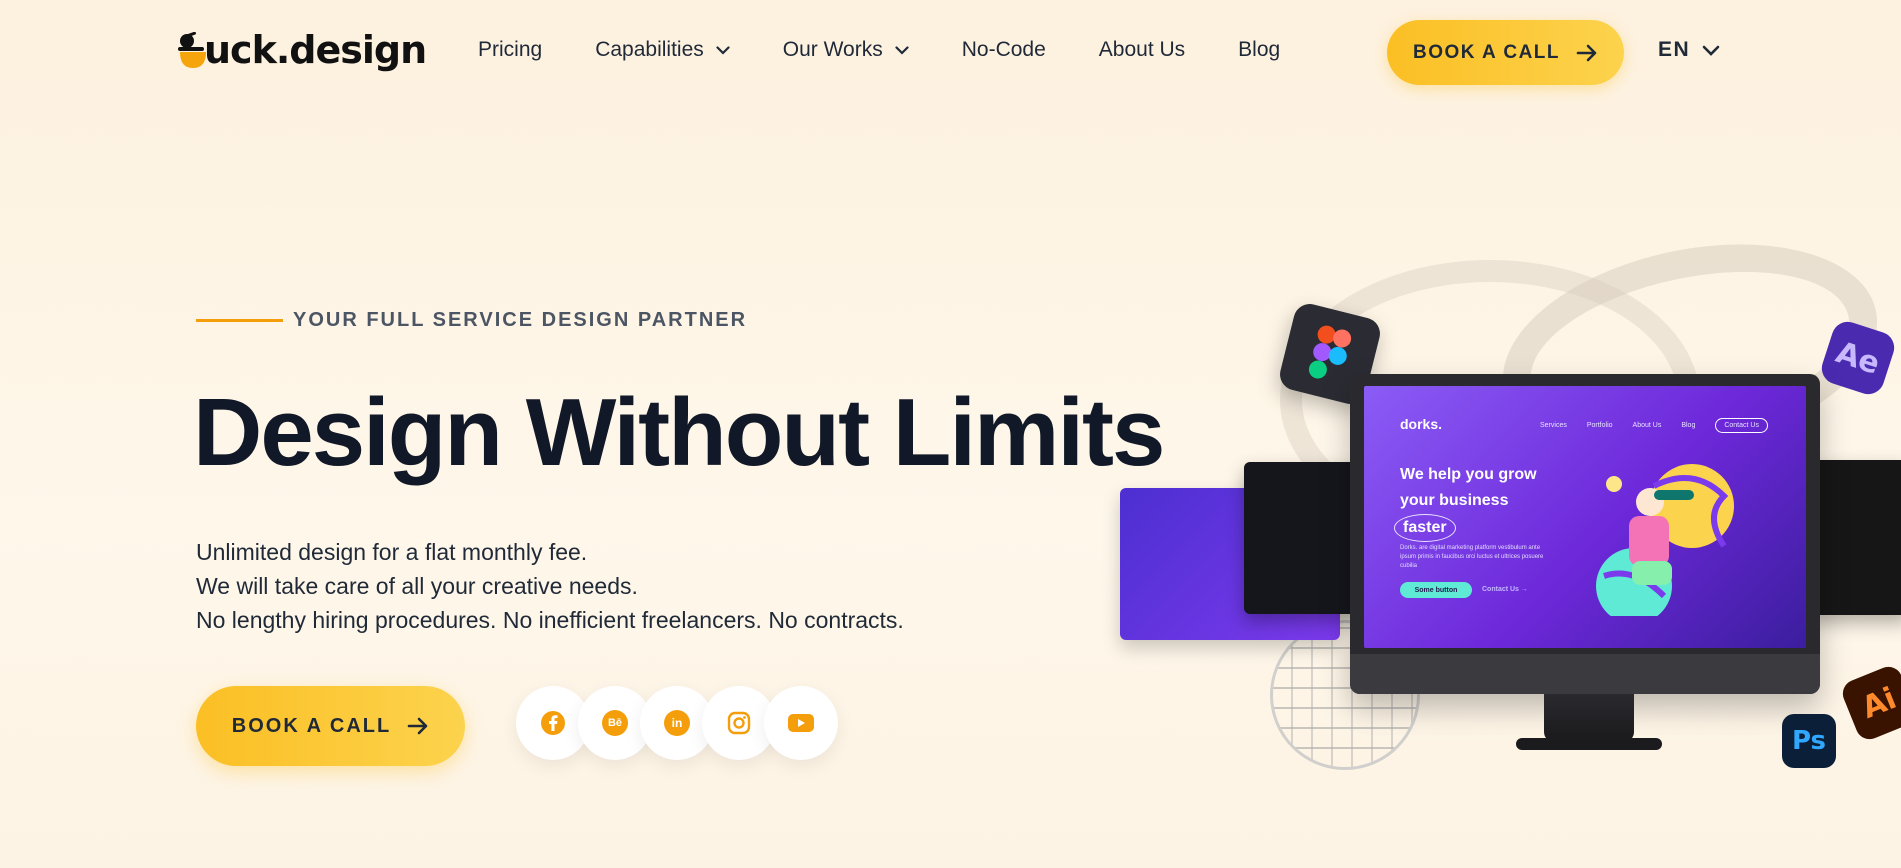 The image size is (1901, 868). What do you see at coordinates (191, 49) in the screenshot?
I see `duck-logo-icon` at bounding box center [191, 49].